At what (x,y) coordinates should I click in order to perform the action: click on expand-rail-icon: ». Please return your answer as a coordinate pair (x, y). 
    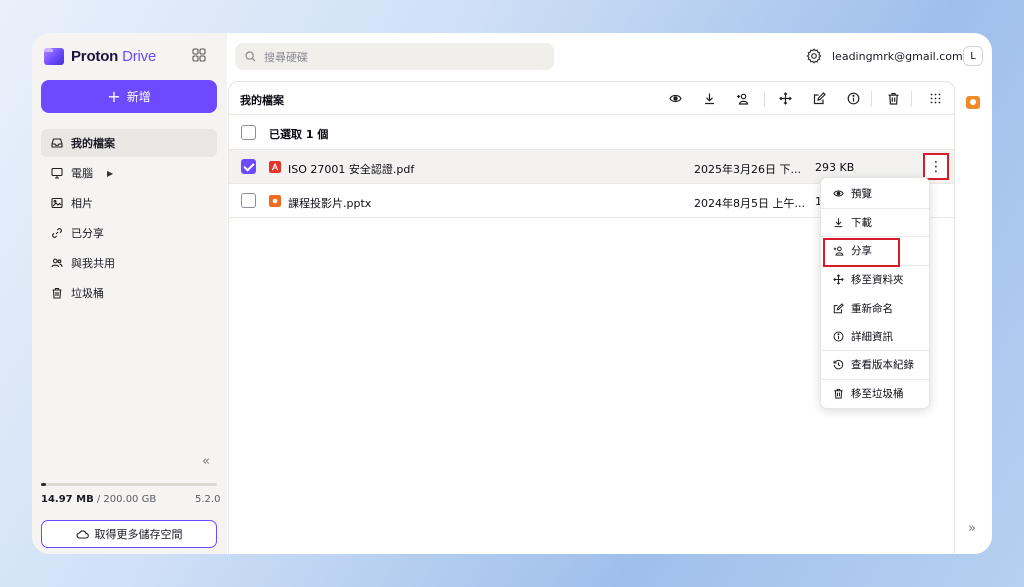
    Looking at the image, I should click on (972, 528).